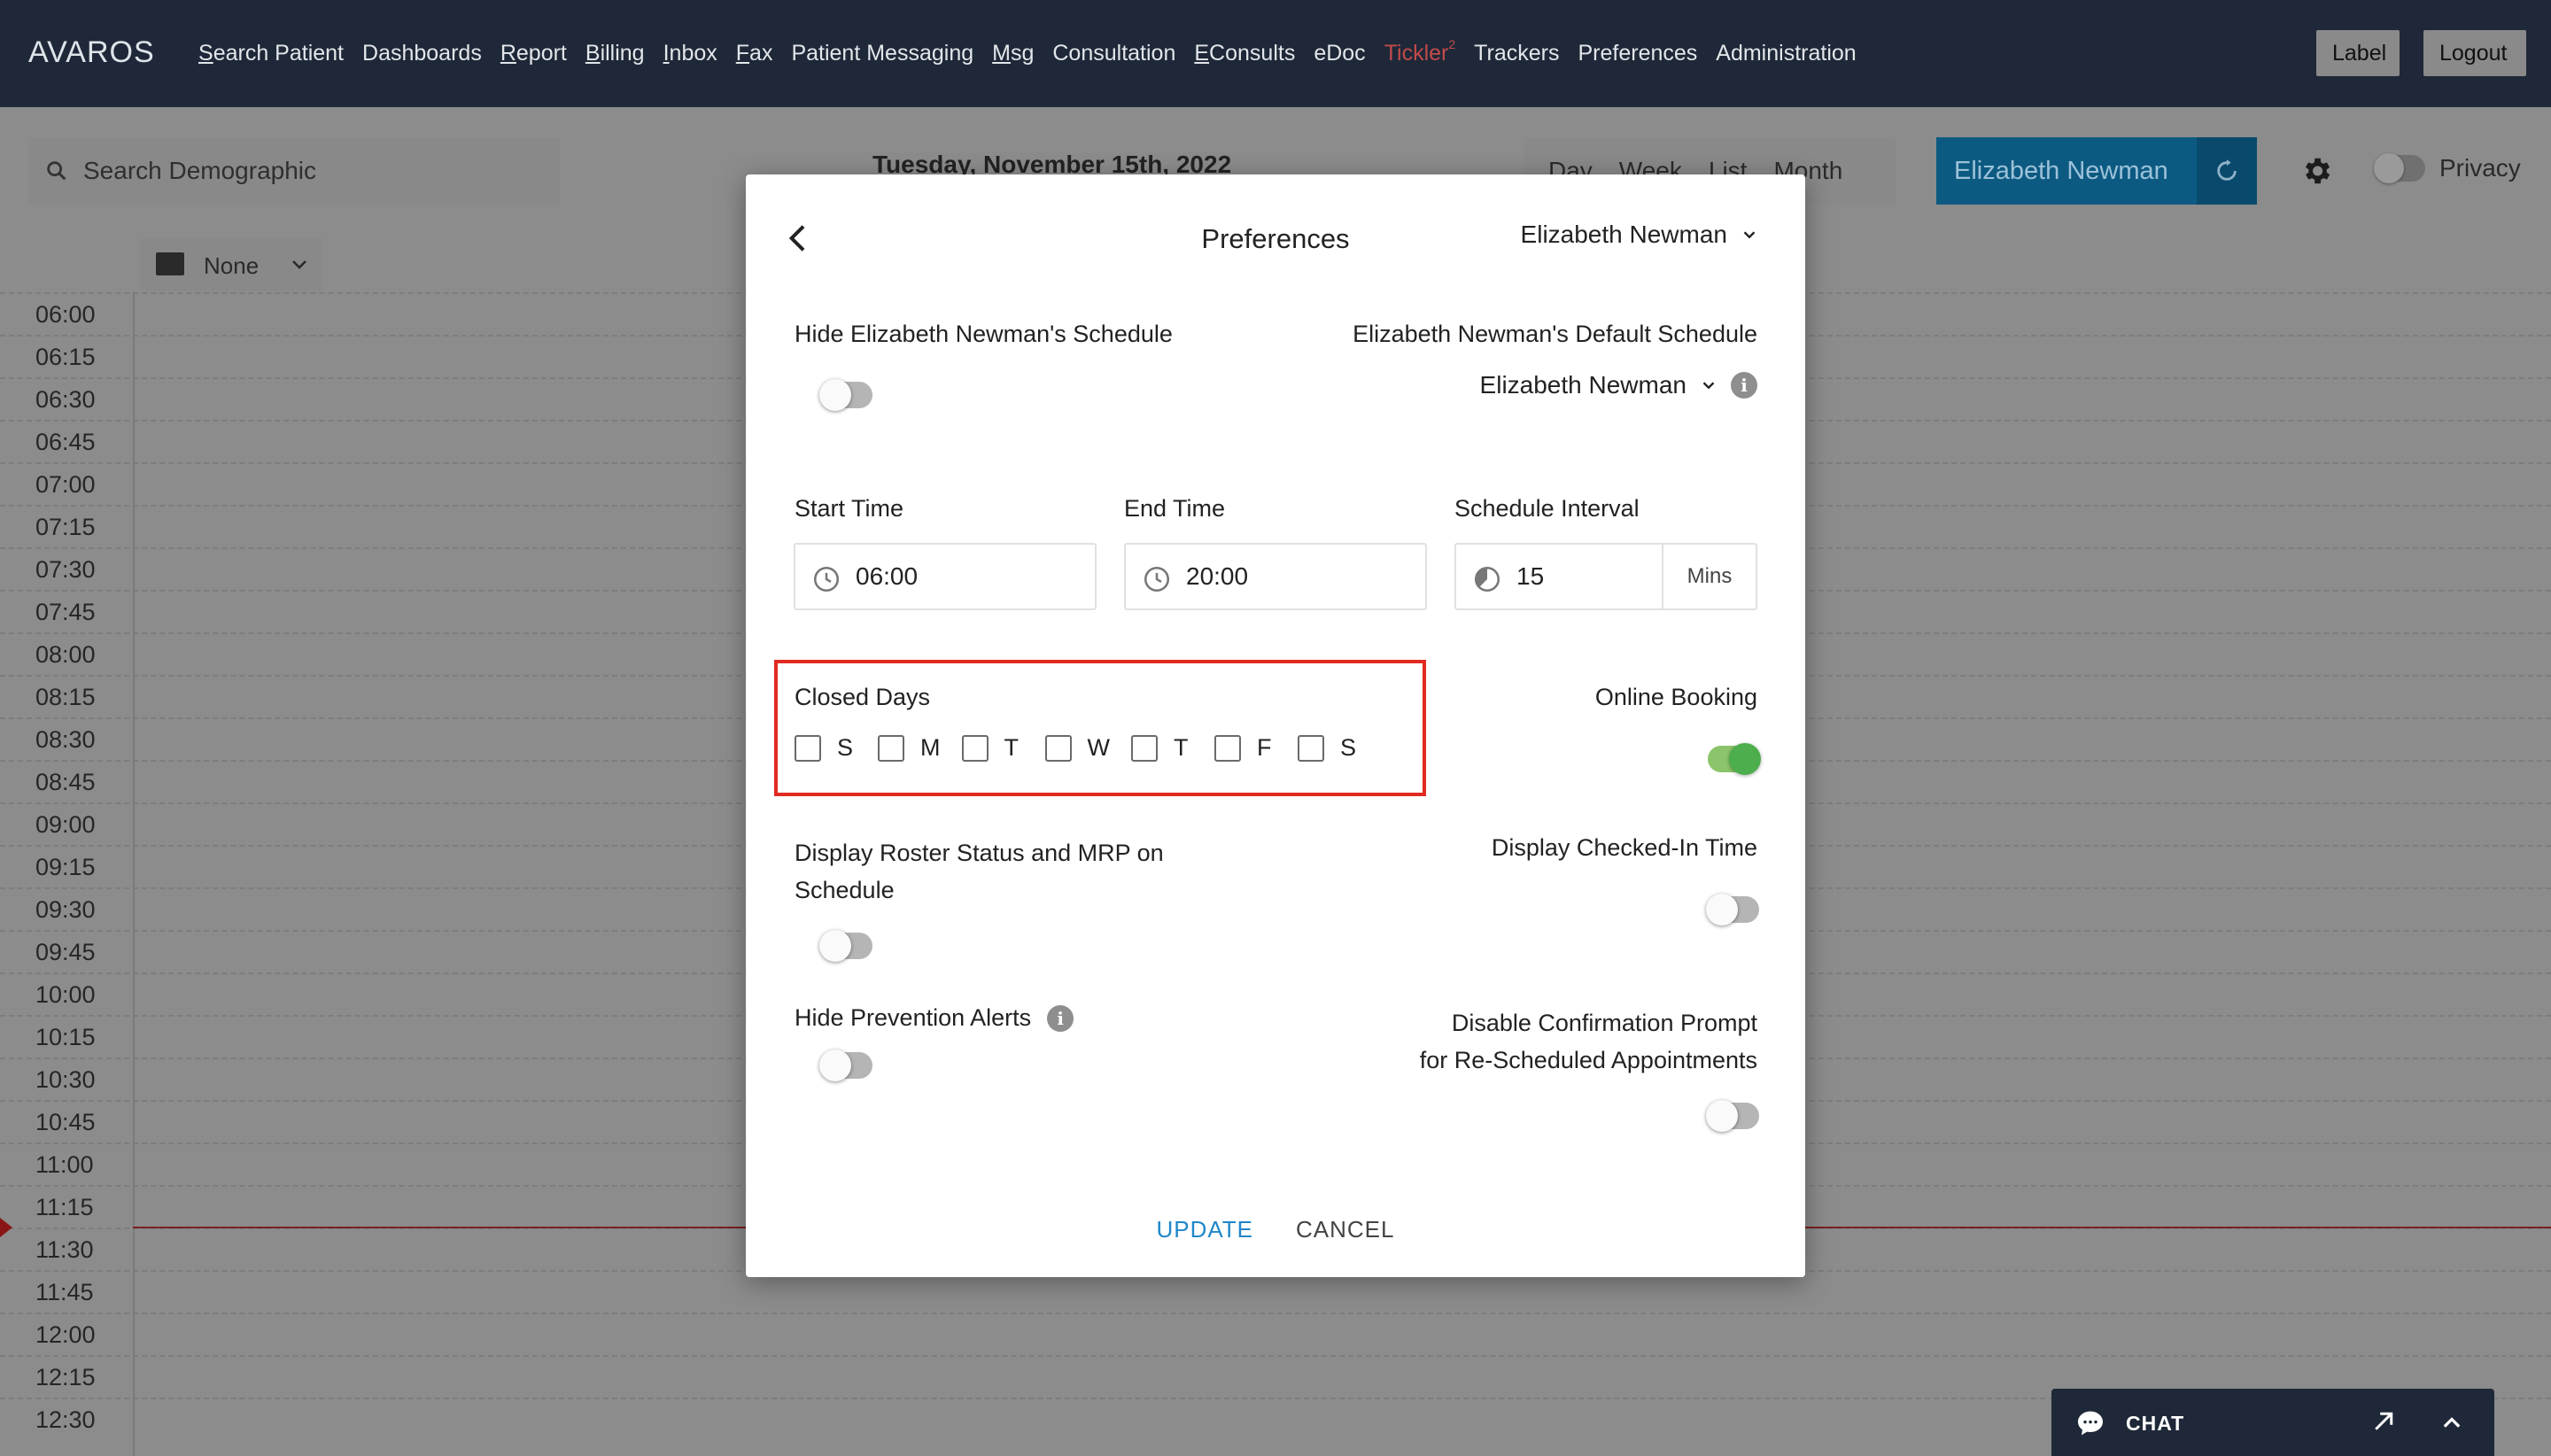 The width and height of the screenshot is (2551, 1456). What do you see at coordinates (65, 399) in the screenshot?
I see `time-slot-label: 06:30` at bounding box center [65, 399].